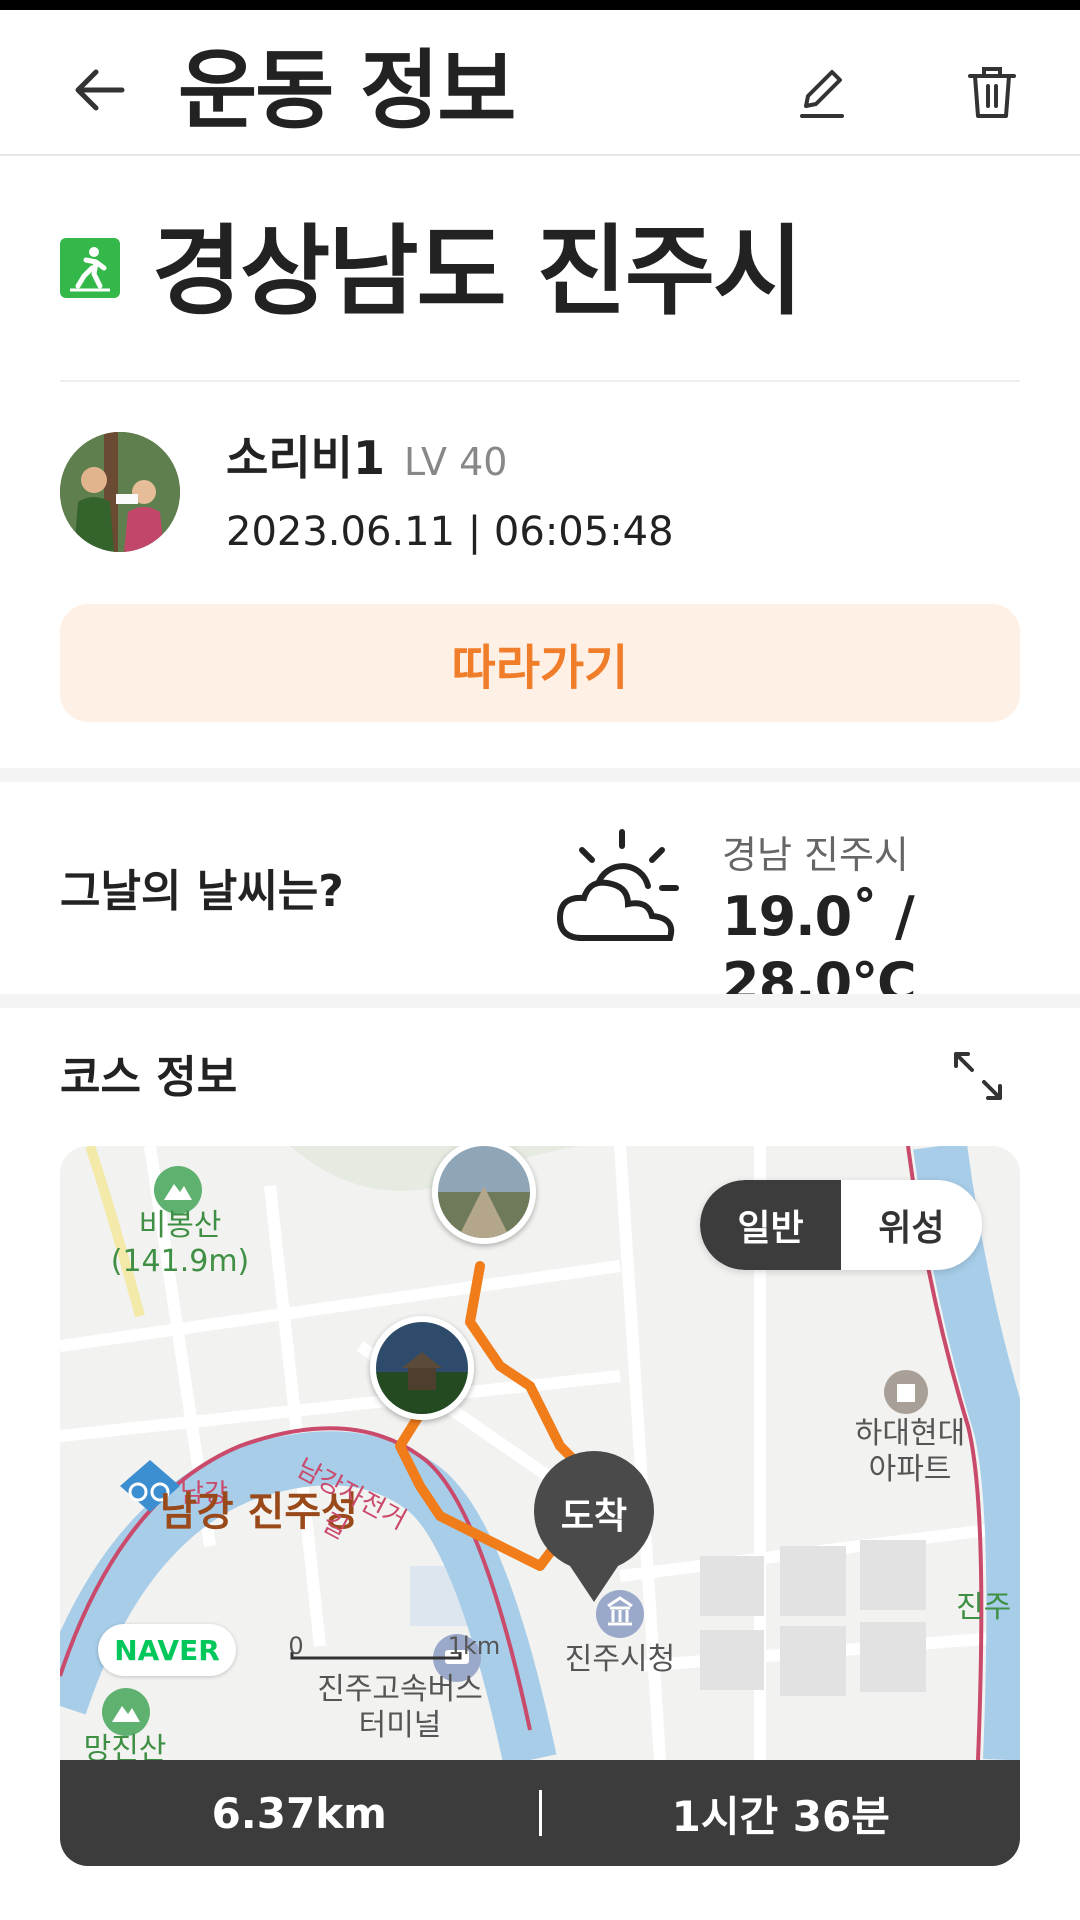  Describe the element at coordinates (984, 1607) in the screenshot. I see `map-label-edge: 진주` at that location.